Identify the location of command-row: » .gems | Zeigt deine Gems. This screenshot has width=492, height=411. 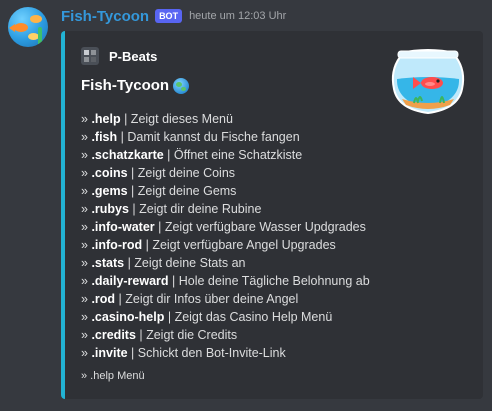
(159, 191).